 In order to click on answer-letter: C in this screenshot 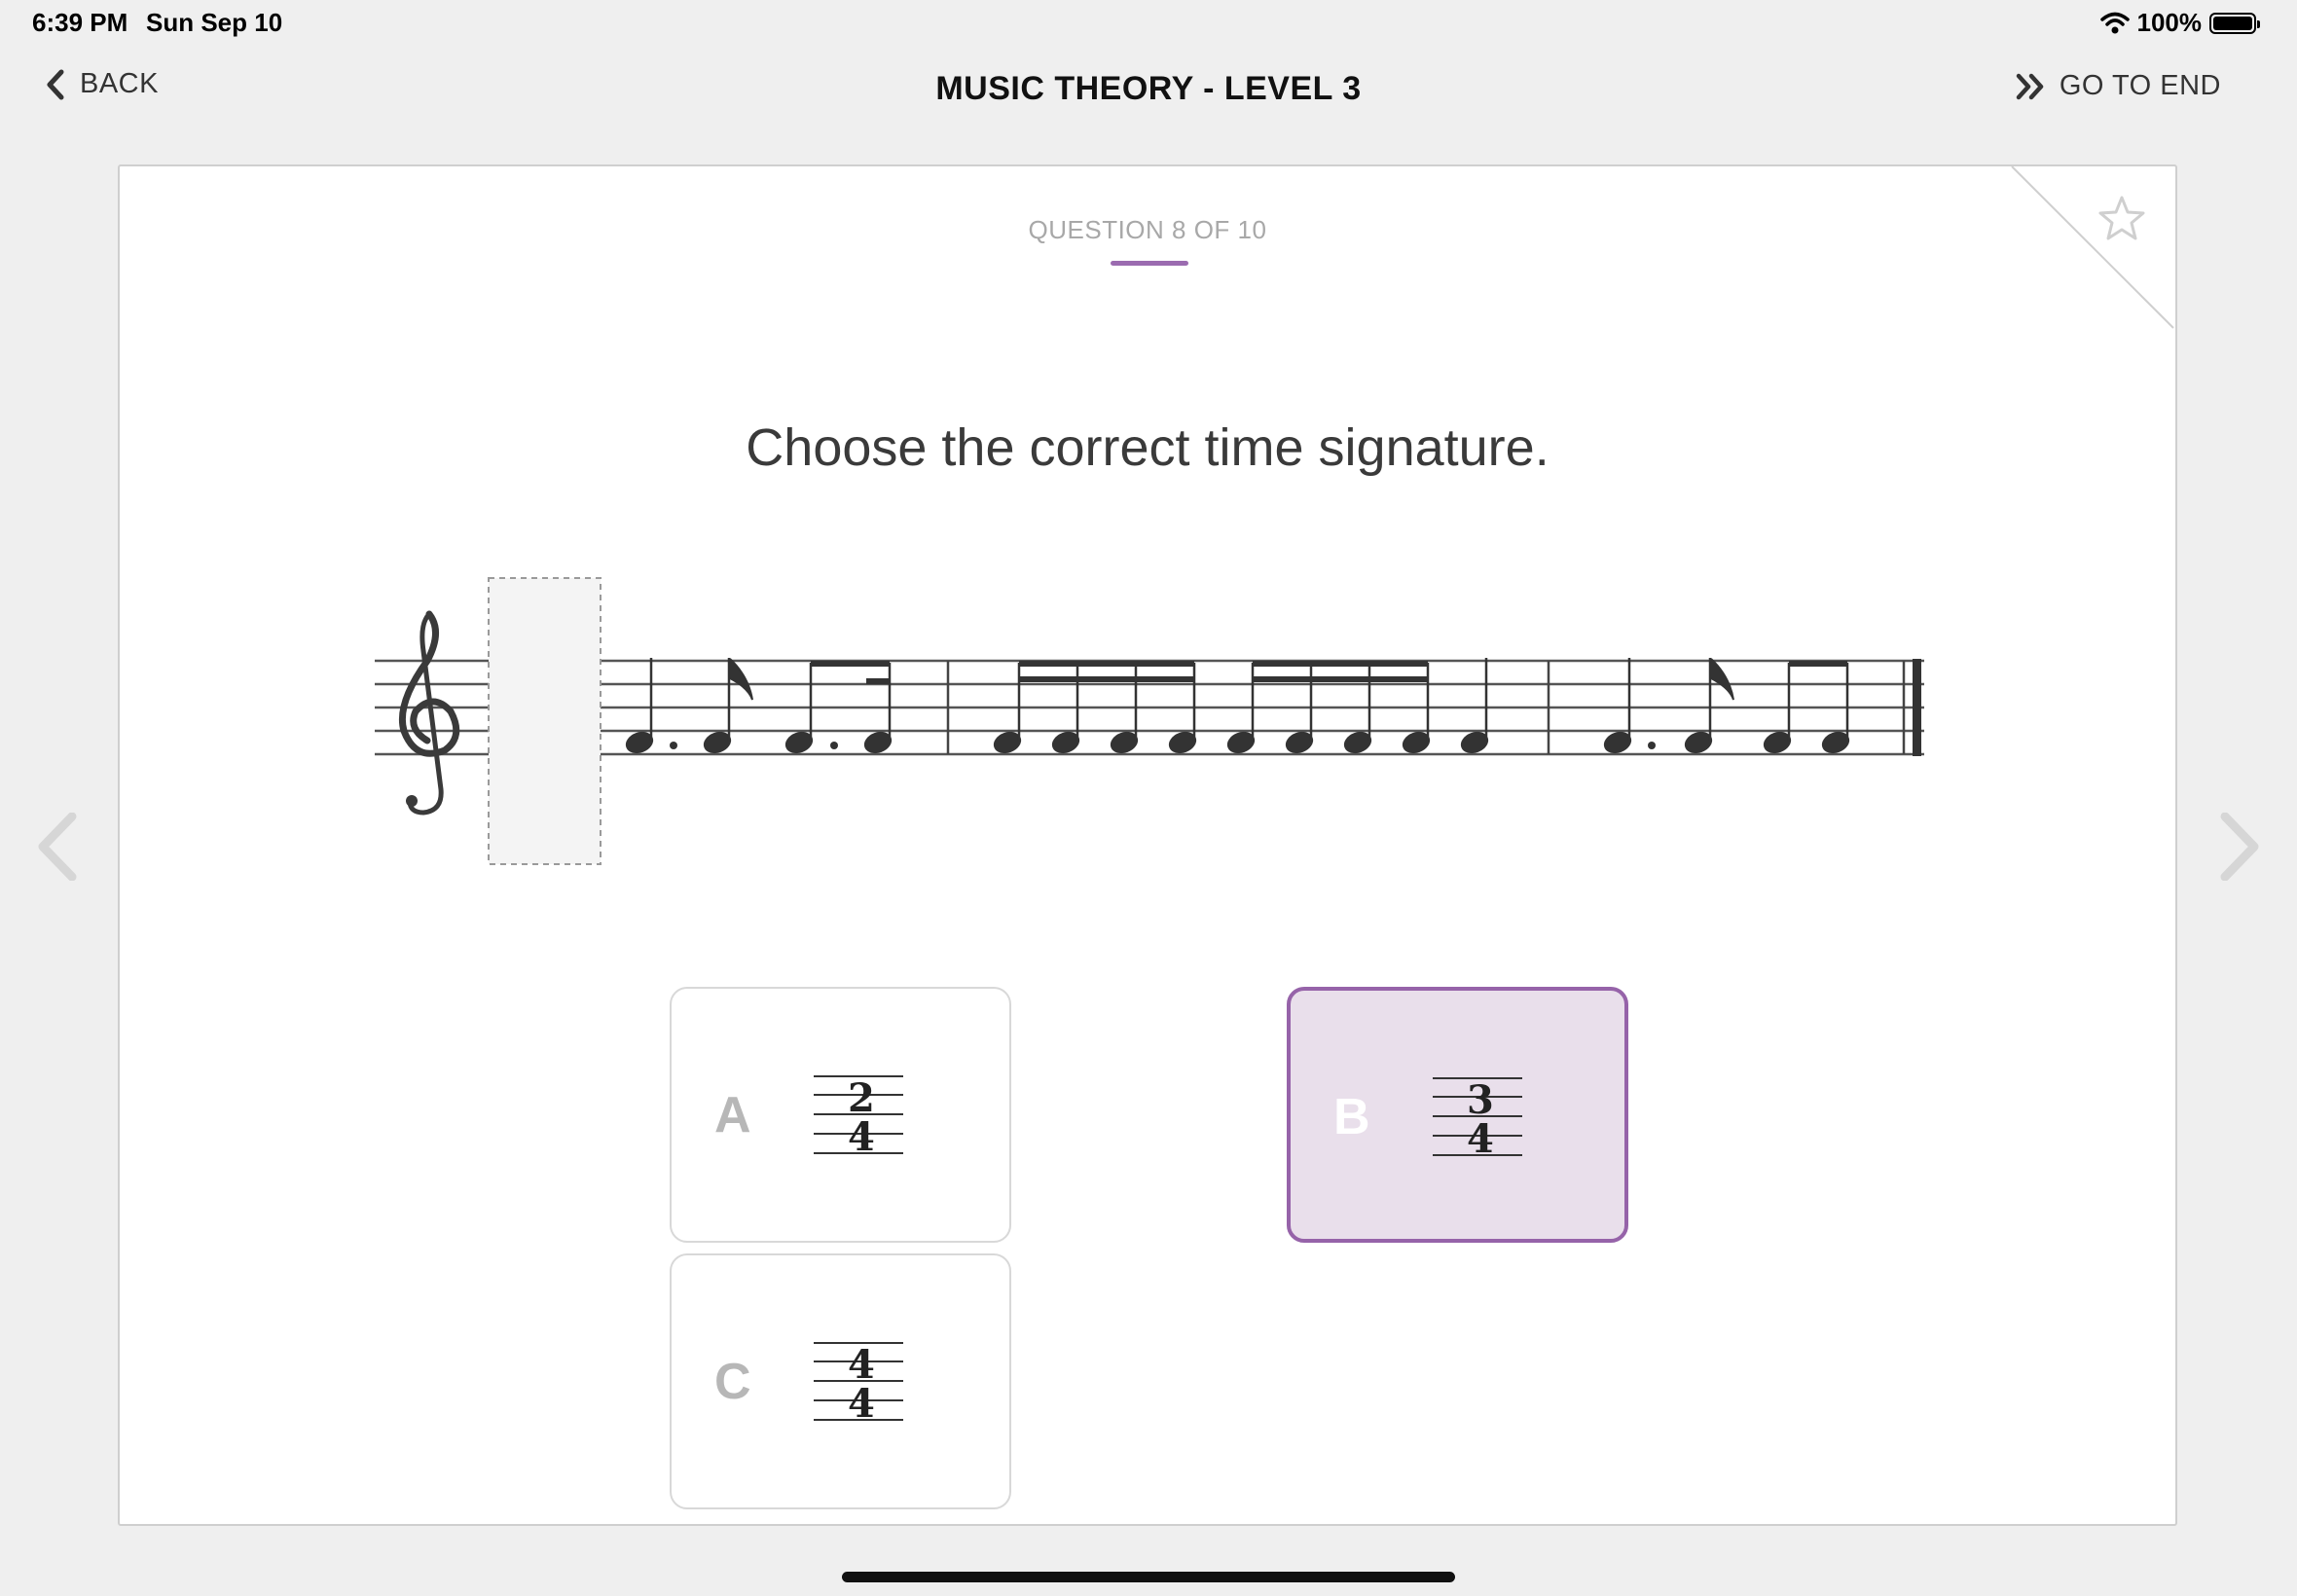, I will do `click(732, 1382)`.